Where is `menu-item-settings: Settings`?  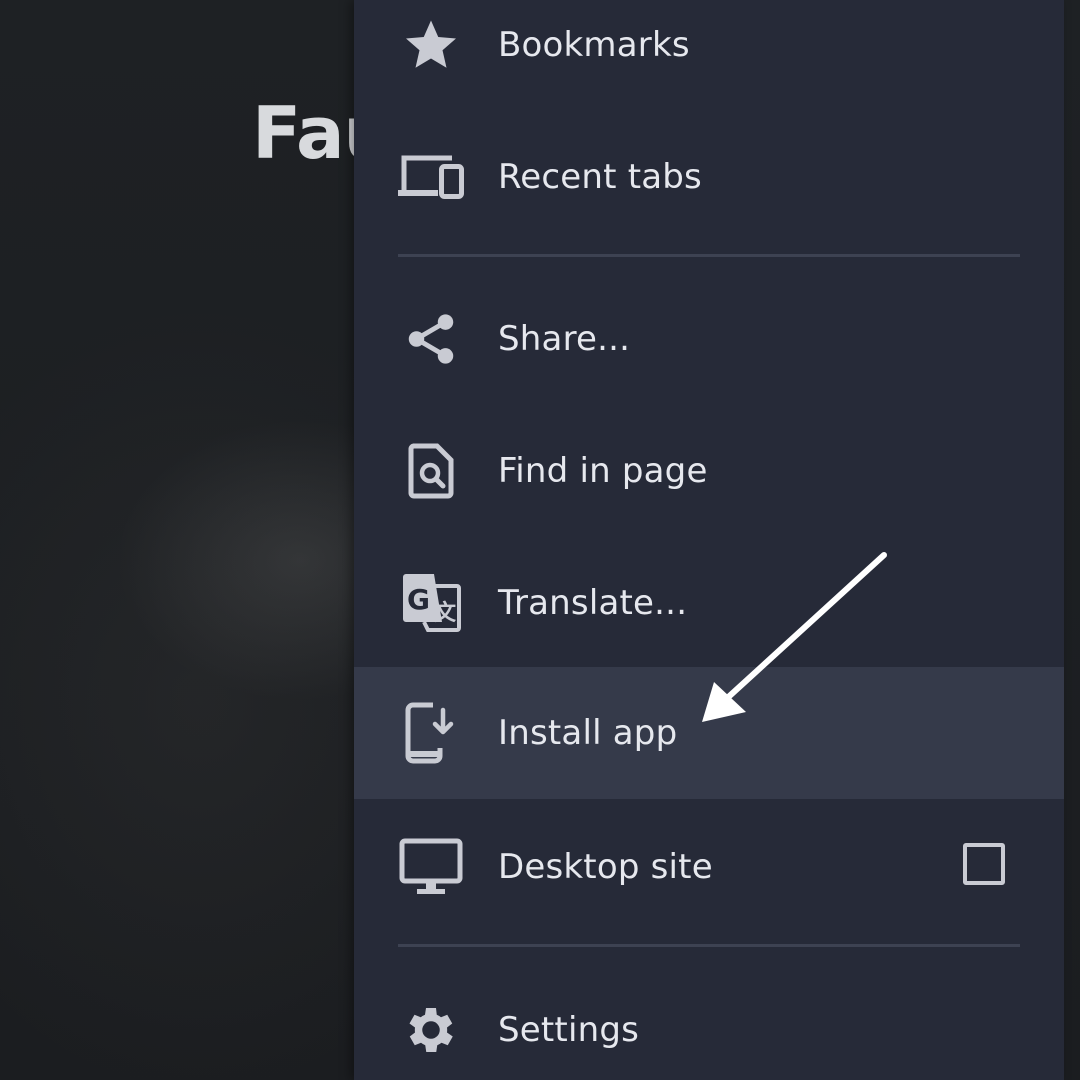 menu-item-settings: Settings is located at coordinates (709, 1022).